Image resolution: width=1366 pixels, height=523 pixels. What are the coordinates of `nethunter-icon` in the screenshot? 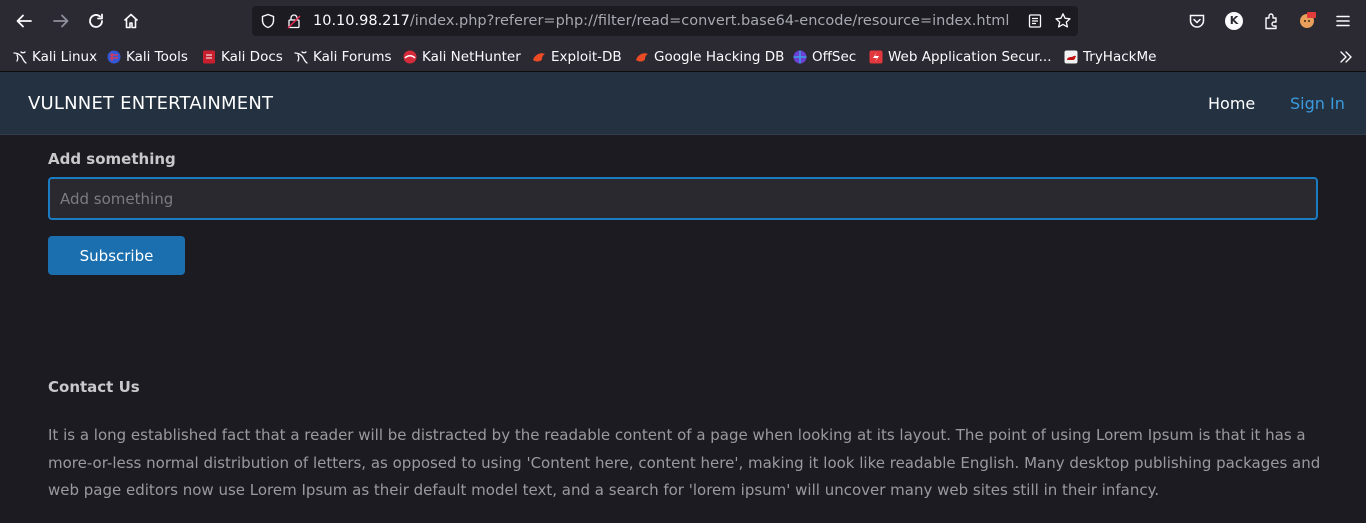 It's located at (410, 57).